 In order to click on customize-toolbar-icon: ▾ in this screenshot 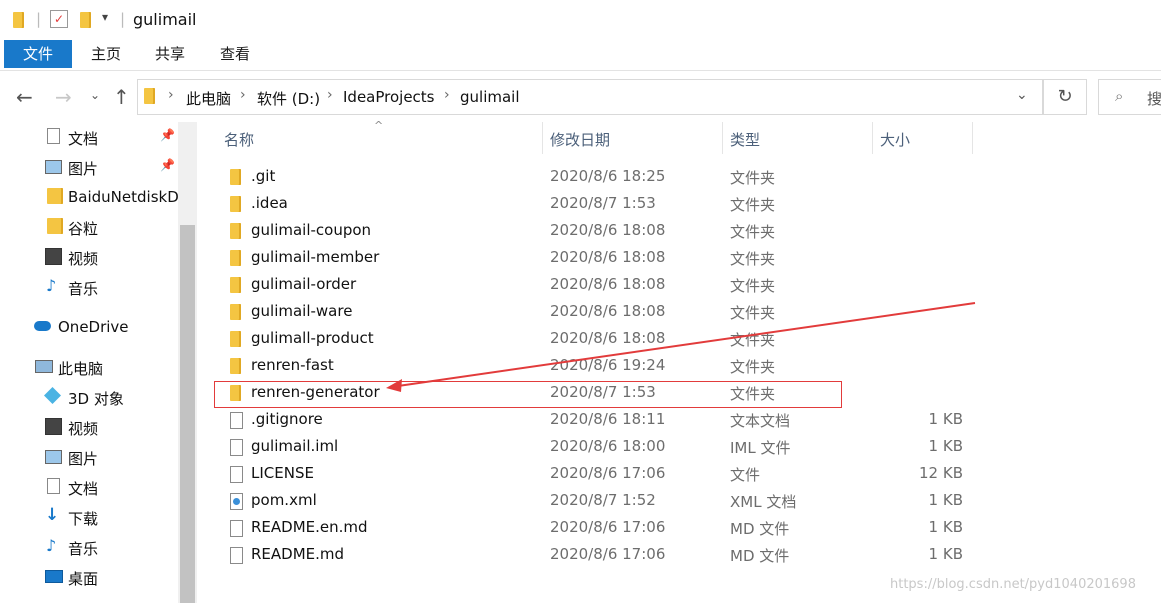, I will do `click(105, 17)`.